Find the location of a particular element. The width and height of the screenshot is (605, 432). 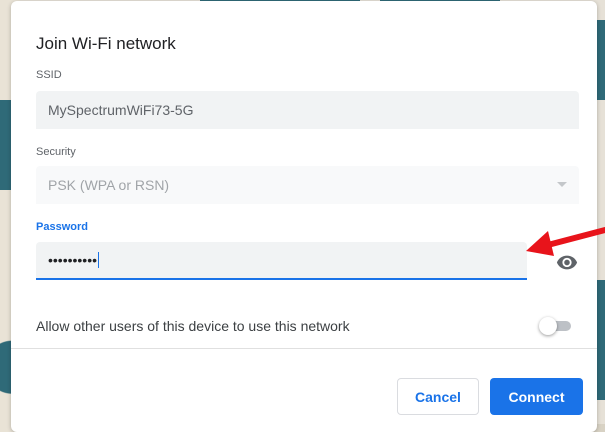

security-label: Security is located at coordinates (56, 152).